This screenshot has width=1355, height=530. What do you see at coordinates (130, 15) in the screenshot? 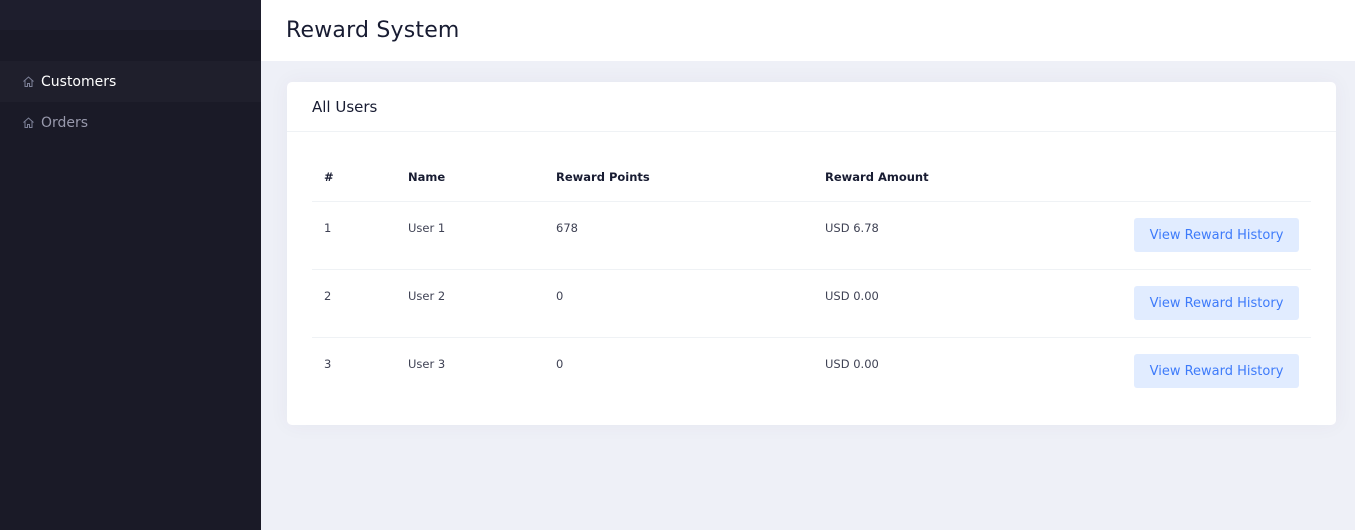
I see `sidebar-brand` at bounding box center [130, 15].